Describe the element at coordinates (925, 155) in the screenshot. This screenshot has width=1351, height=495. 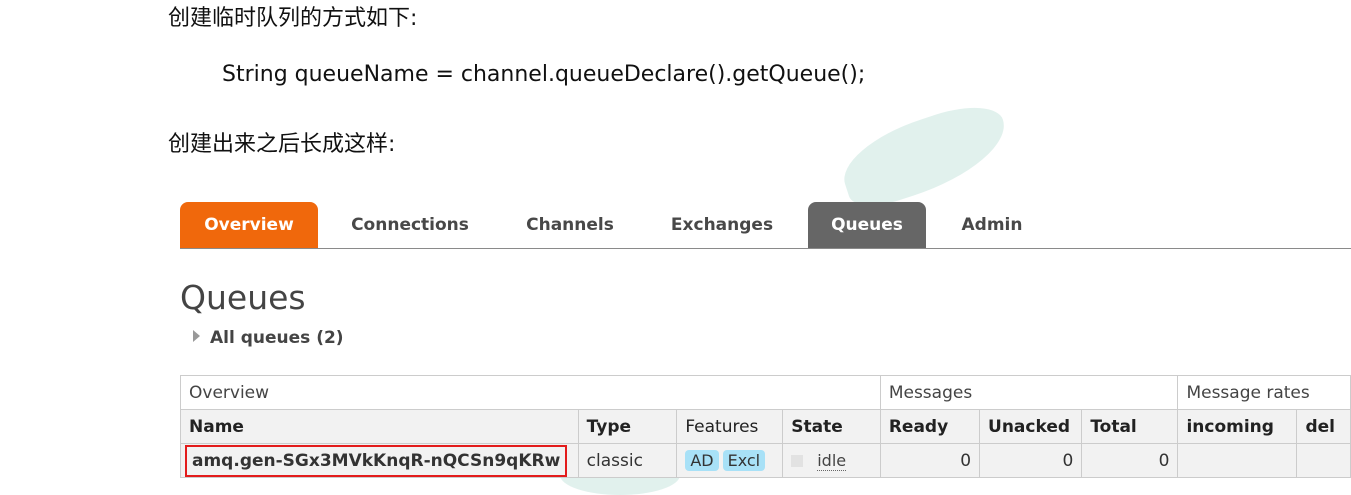
I see `watermark-shape` at that location.